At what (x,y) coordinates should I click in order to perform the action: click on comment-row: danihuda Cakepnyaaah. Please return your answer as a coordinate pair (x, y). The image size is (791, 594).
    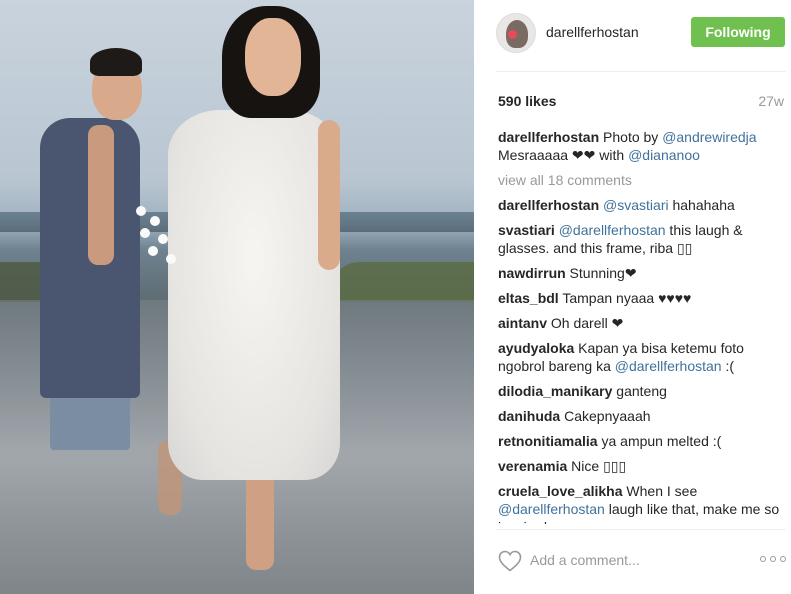
    Looking at the image, I should click on (643, 416).